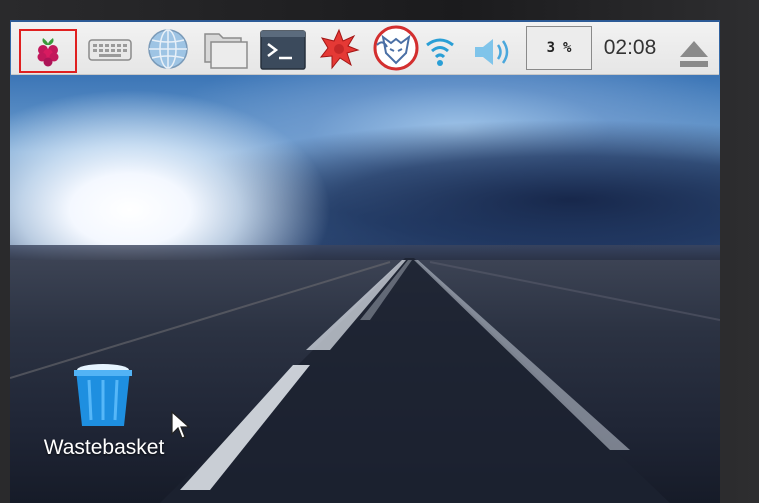  I want to click on wolf-icon, so click(396, 48).